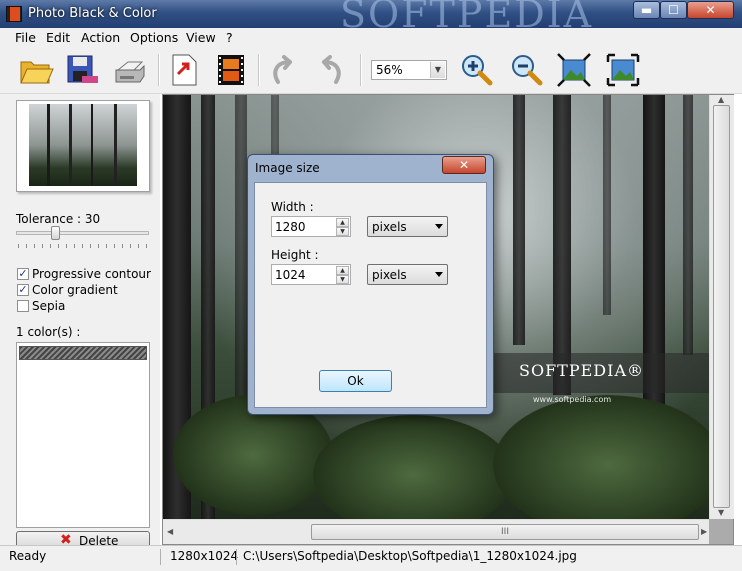 This screenshot has width=742, height=571. Describe the element at coordinates (58, 219) in the screenshot. I see `tolerance-label: Tolerance : 30` at that location.